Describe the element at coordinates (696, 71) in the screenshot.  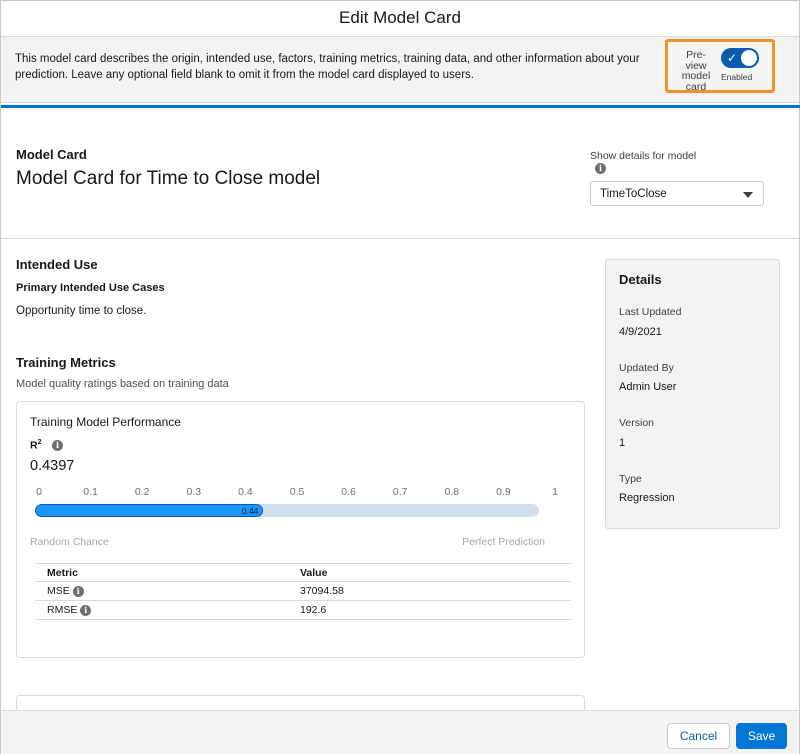
I see `preview-label: Pre-view model card` at that location.